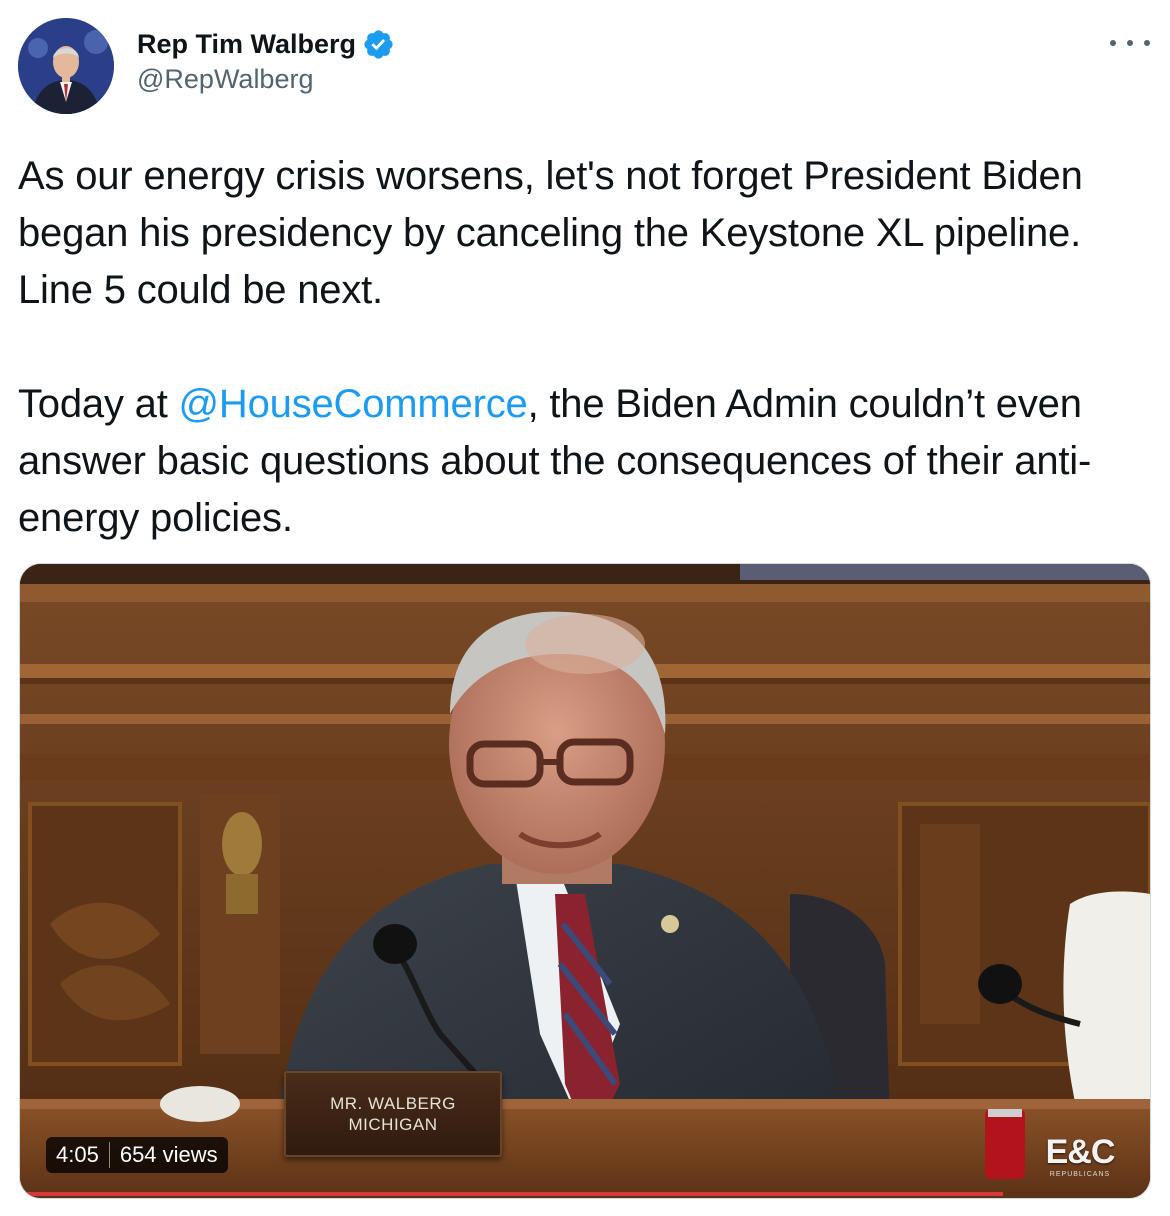  I want to click on mention-link: @HouseCommerce, so click(353, 404).